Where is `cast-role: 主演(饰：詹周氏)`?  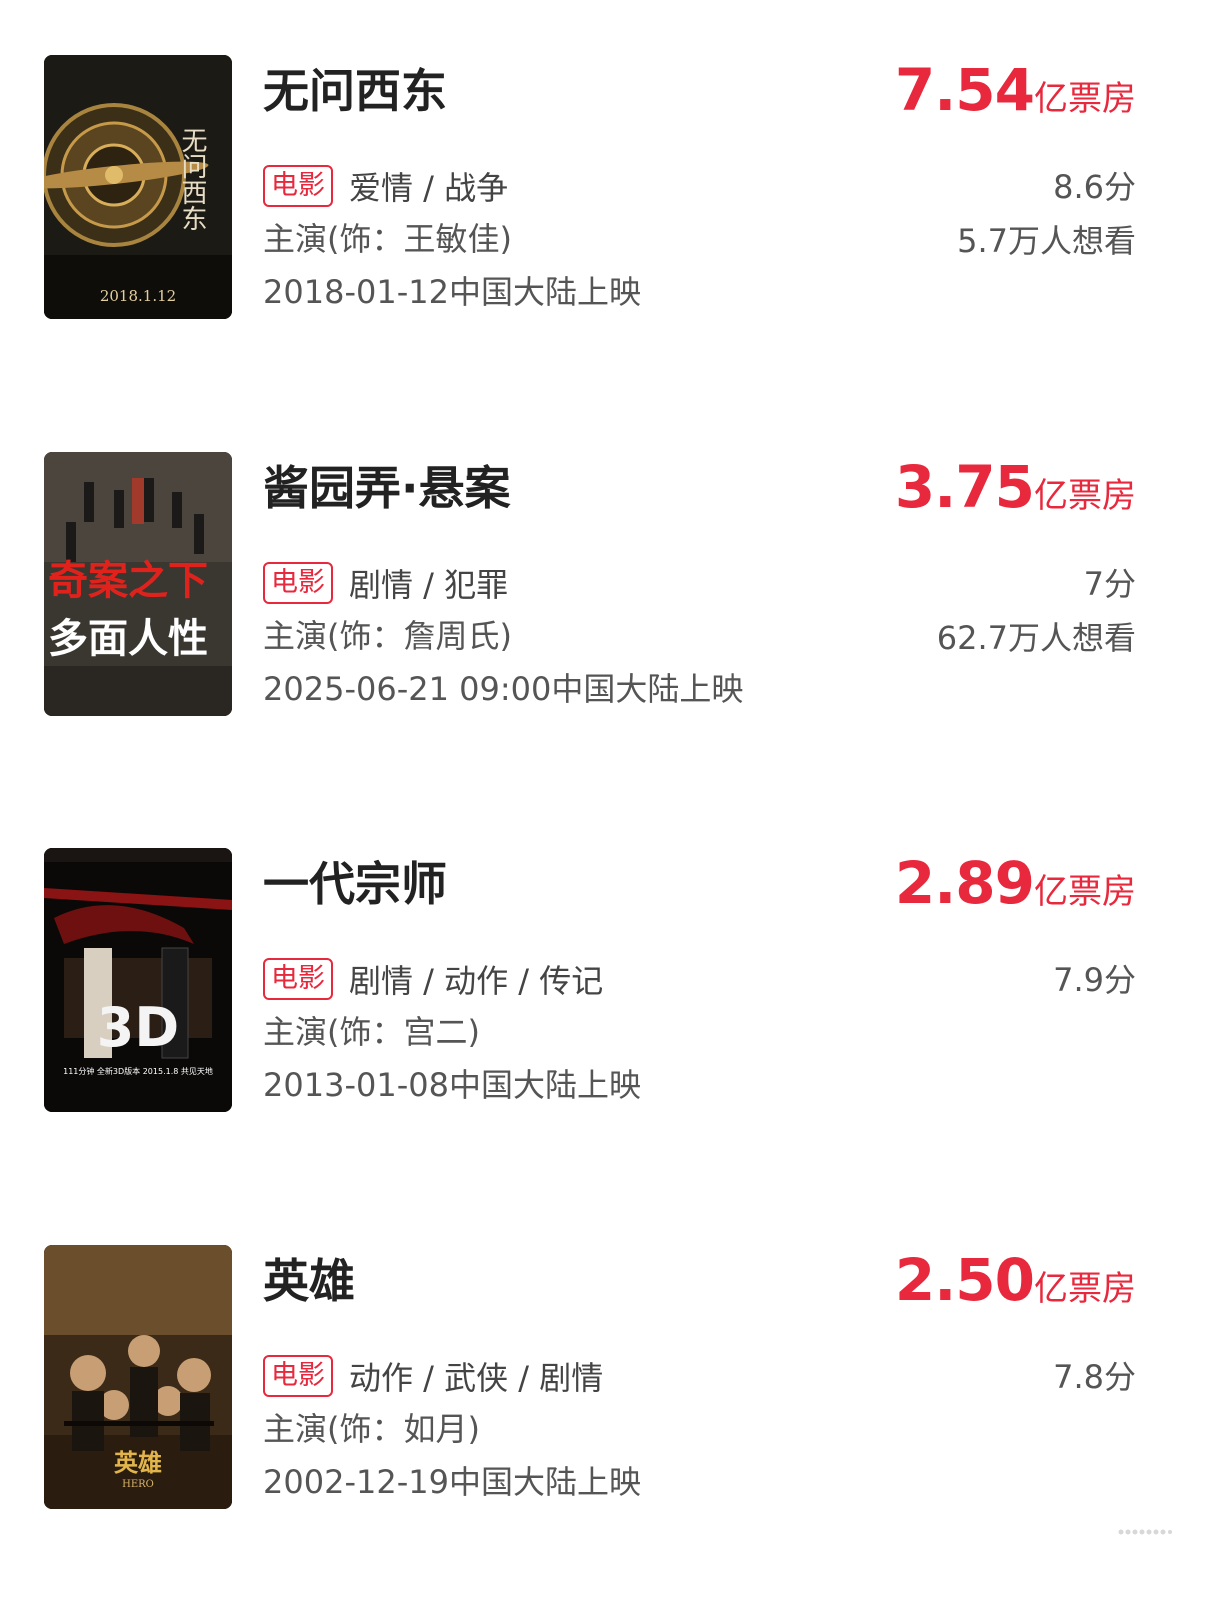
cast-role: 主演(饰：詹周氏) is located at coordinates (387, 636).